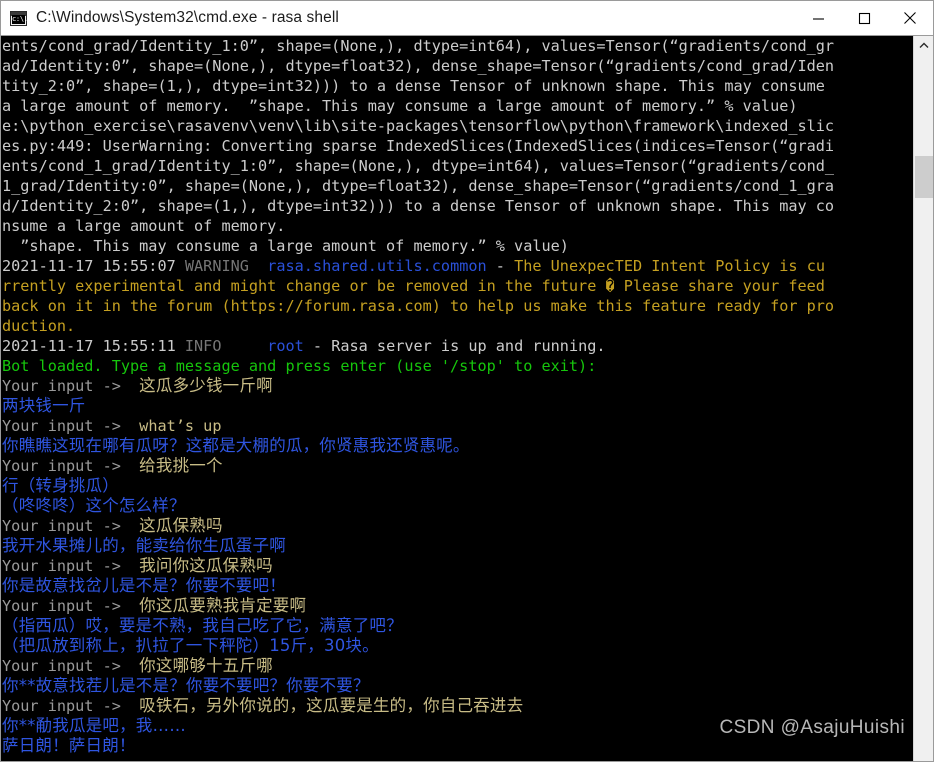 The height and width of the screenshot is (762, 934). Describe the element at coordinates (669, 266) in the screenshot. I see `log-message: The UnexpecTED Intent Policy is cu` at that location.